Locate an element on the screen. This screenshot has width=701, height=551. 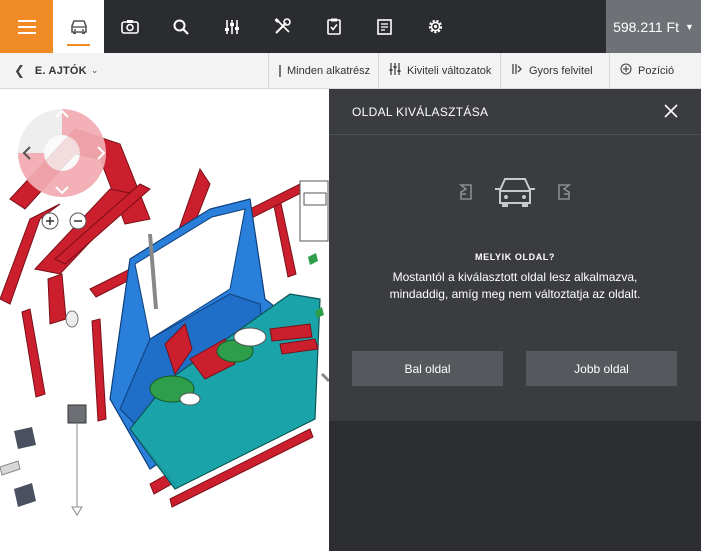
nav-camera is located at coordinates (129, 26).